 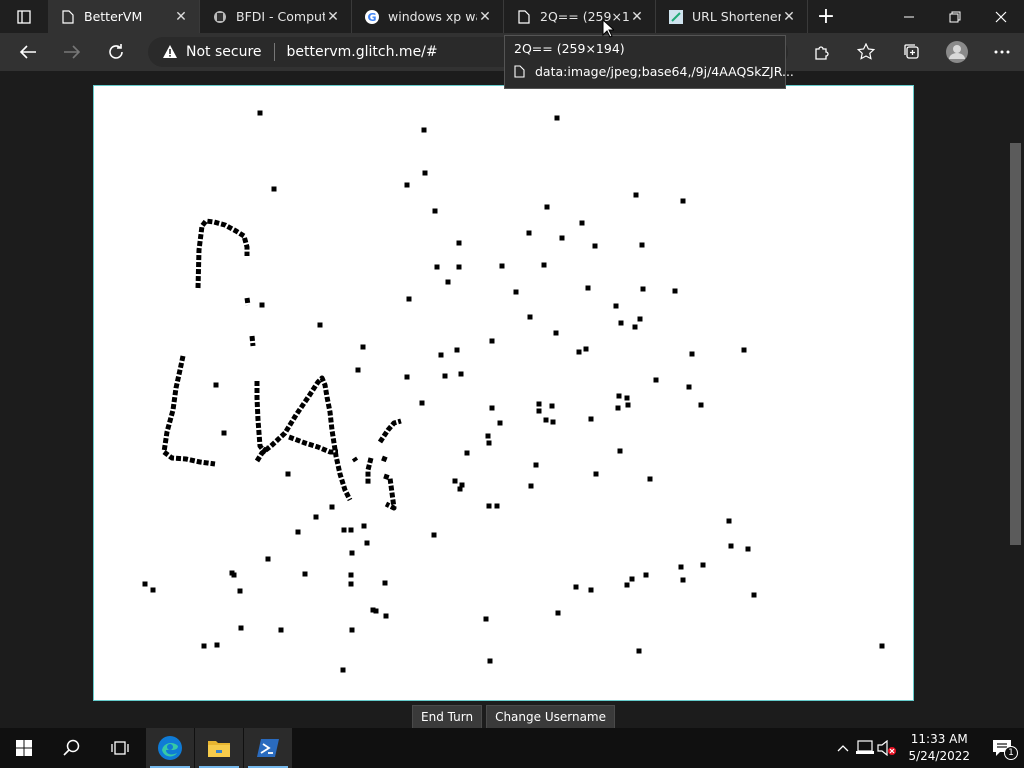 What do you see at coordinates (732, 16) in the screenshot?
I see `tab-url-shortener: URL Shortener - ✕` at bounding box center [732, 16].